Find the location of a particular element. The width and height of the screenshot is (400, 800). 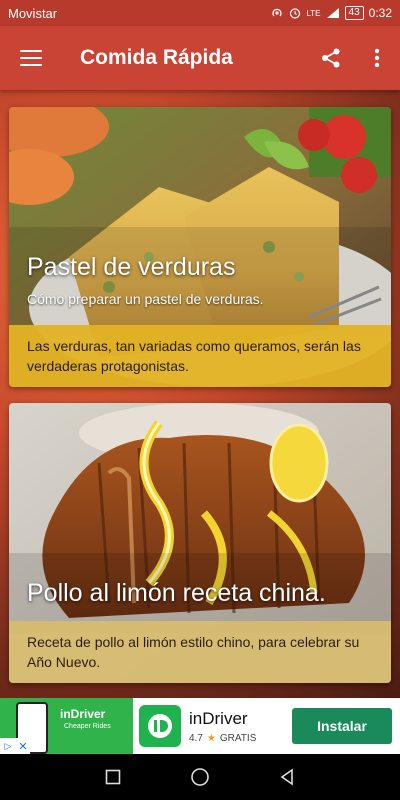

menu-button is located at coordinates (31, 58).